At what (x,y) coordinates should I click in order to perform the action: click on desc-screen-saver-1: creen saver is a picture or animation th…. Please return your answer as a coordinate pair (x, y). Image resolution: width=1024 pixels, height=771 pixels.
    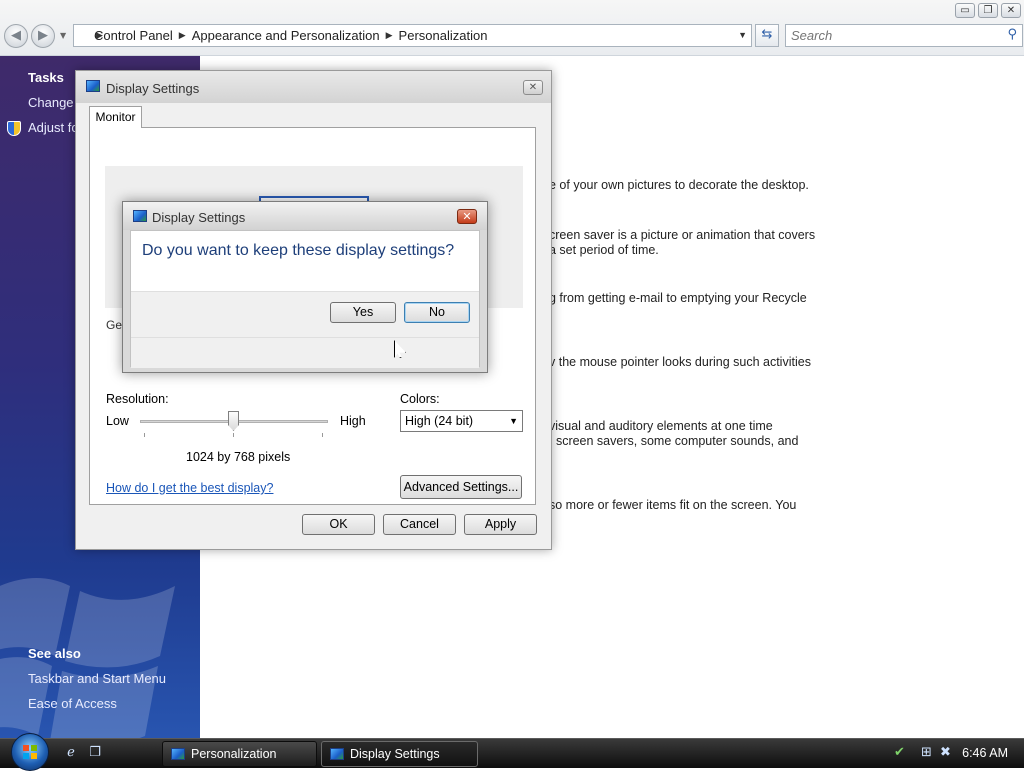
    Looking at the image, I should click on (682, 235).